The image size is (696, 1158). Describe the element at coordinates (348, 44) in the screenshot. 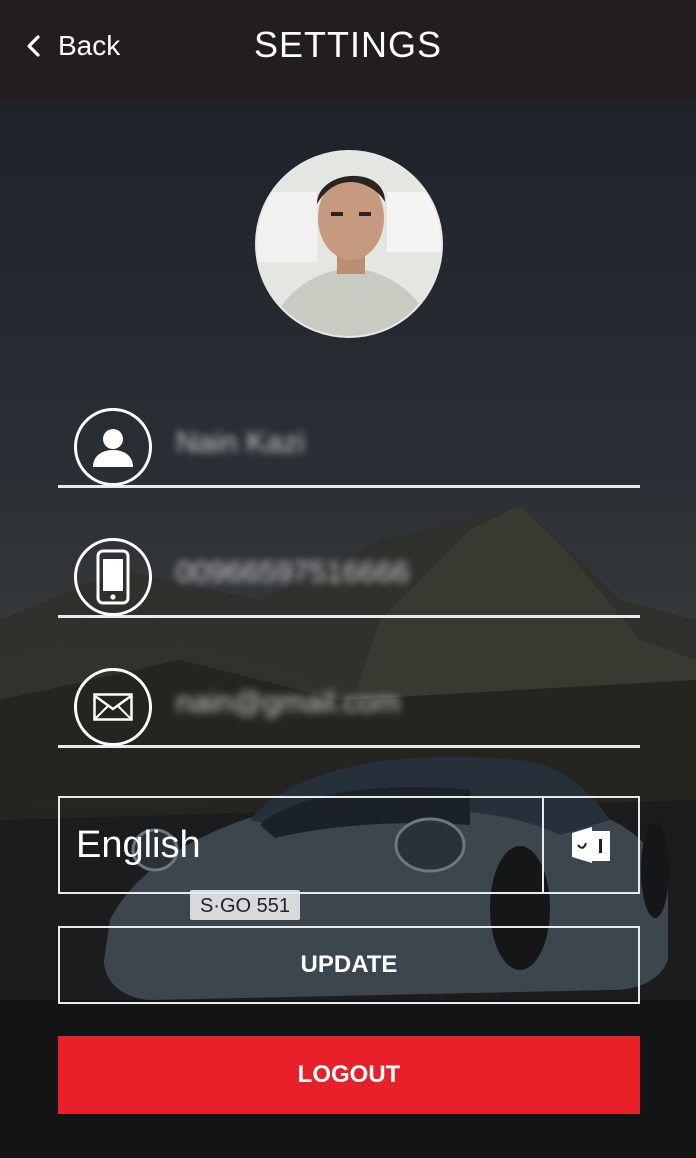

I see `page-title: SETTINGS` at that location.